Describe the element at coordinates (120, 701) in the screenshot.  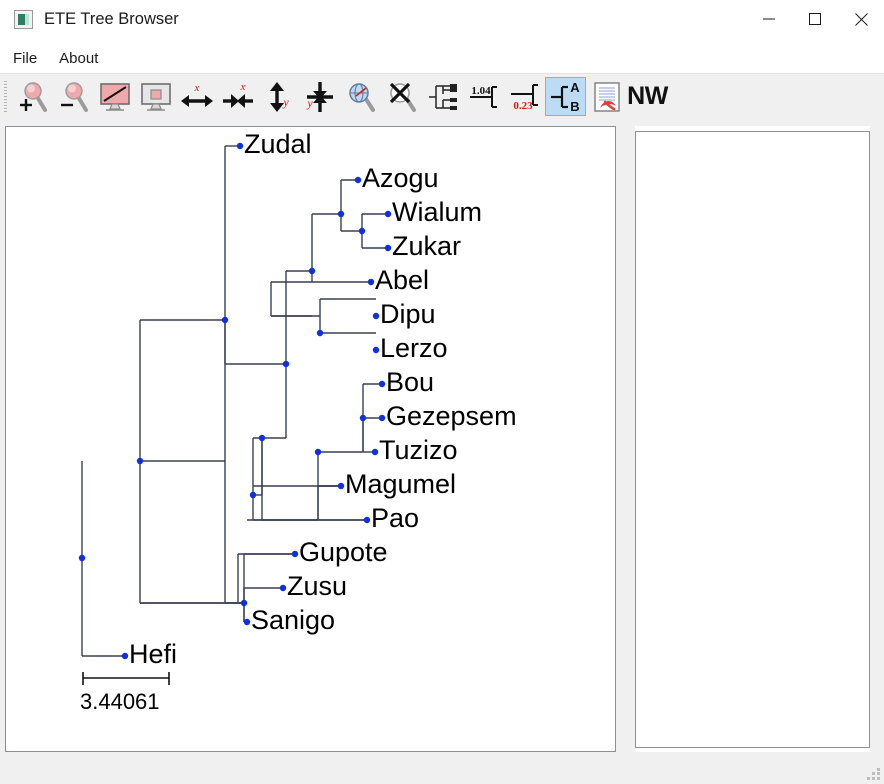
I see `scale-bar-label: 3.44061` at that location.